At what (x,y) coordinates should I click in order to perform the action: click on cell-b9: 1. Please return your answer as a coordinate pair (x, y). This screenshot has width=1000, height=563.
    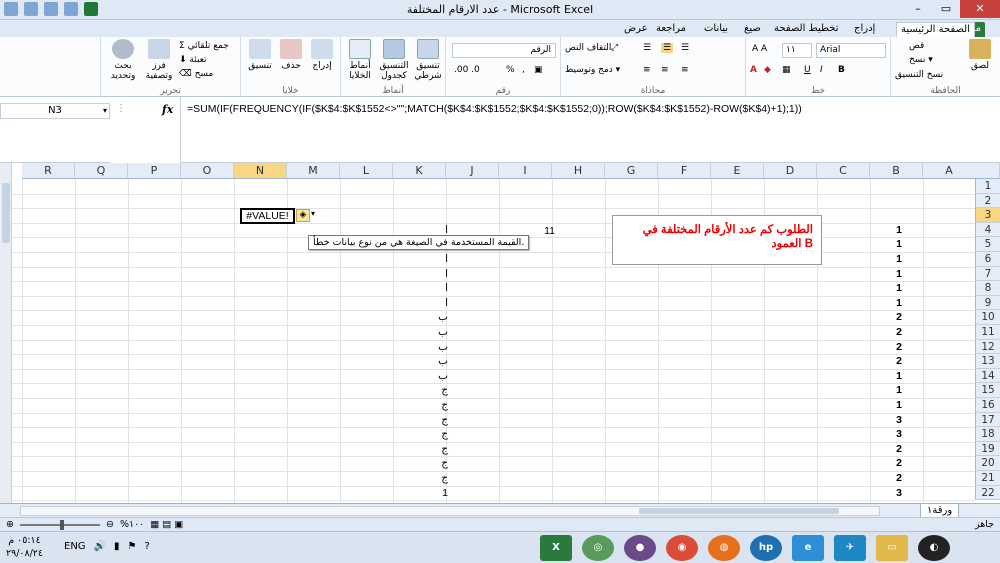
    Looking at the image, I should click on (899, 303).